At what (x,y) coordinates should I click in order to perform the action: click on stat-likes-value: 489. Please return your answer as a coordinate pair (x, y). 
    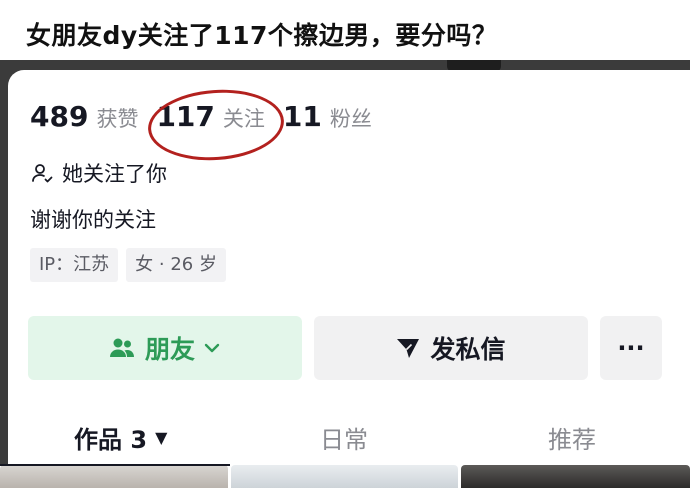
    Looking at the image, I should click on (59, 116).